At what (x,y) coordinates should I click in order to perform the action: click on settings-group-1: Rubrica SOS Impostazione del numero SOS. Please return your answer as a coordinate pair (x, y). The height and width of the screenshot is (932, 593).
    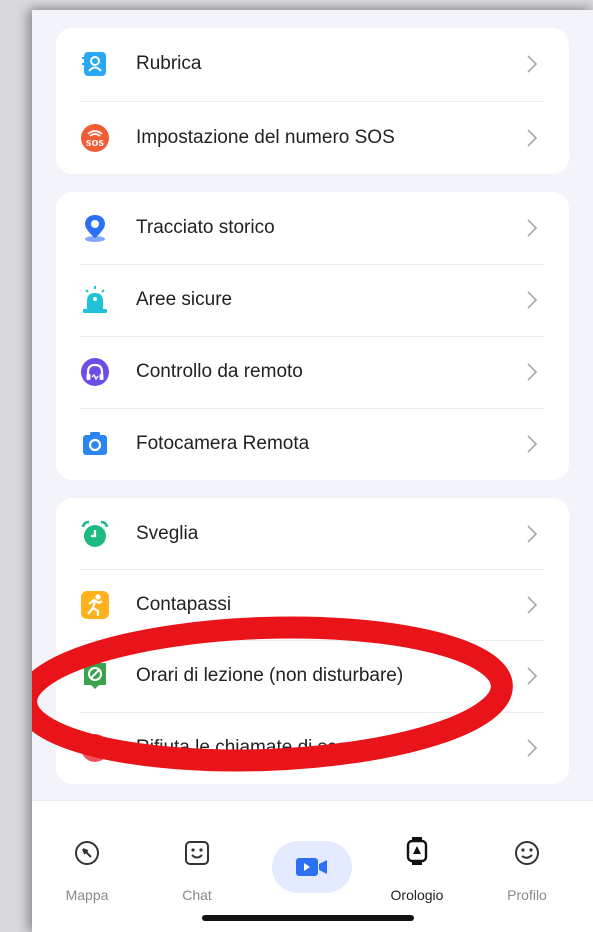
    Looking at the image, I should click on (312, 101).